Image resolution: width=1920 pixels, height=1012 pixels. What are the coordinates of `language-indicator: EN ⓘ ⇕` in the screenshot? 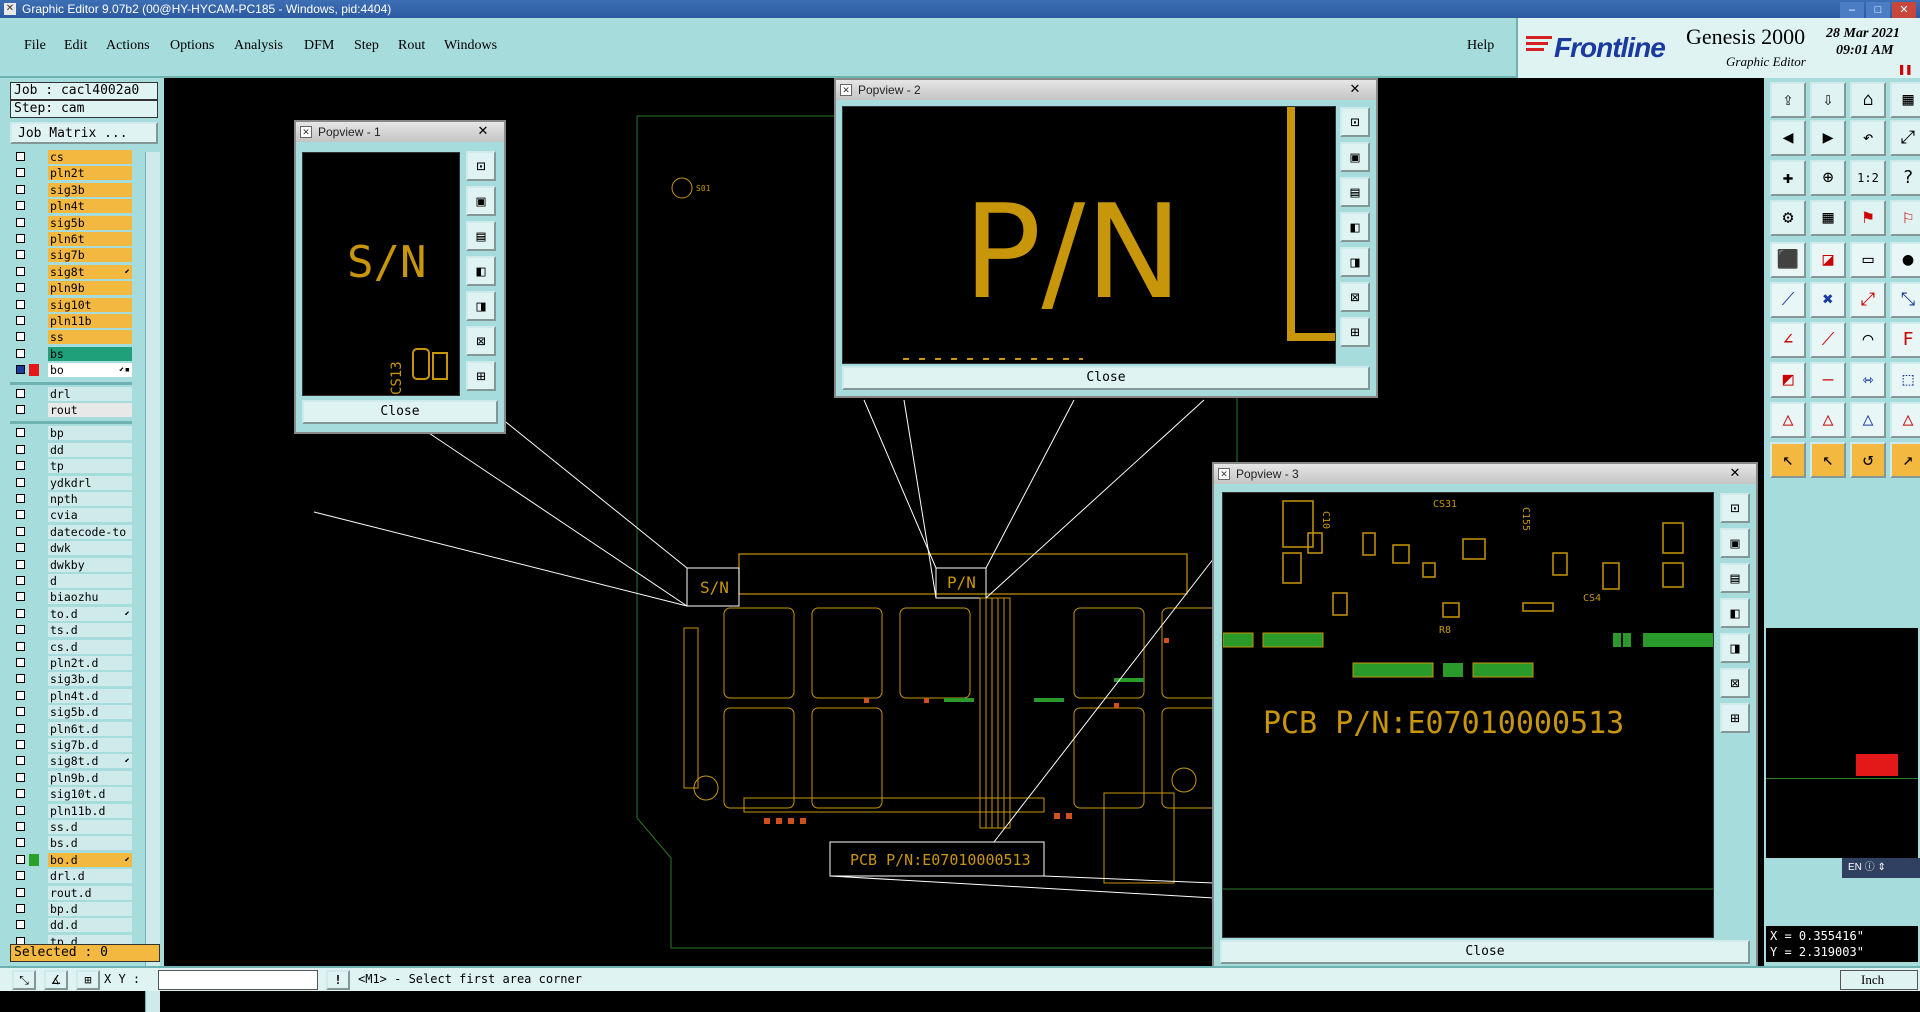 It's located at (1881, 868).